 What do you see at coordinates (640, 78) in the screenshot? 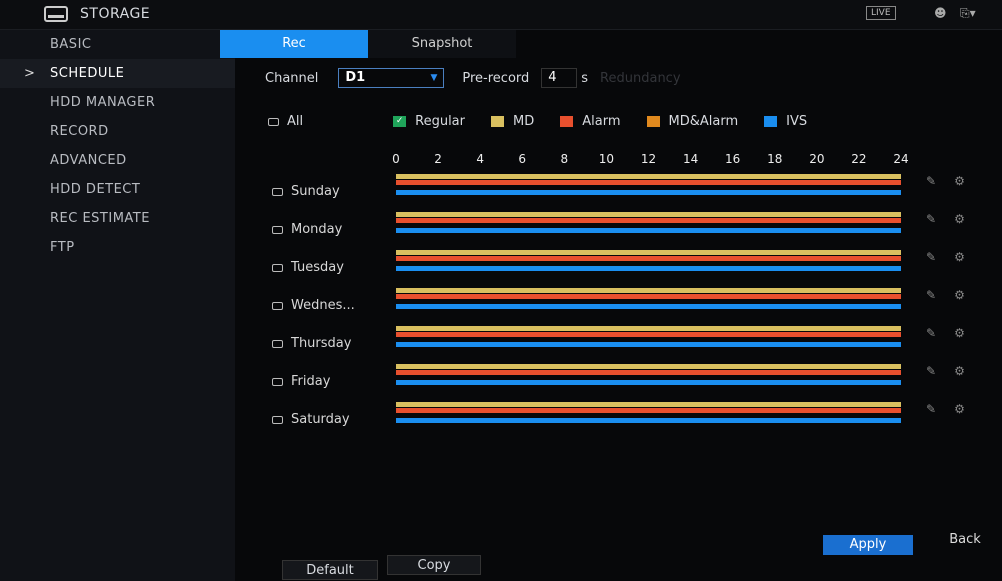
I see `redundancy-checkbox-label: Redundancy` at bounding box center [640, 78].